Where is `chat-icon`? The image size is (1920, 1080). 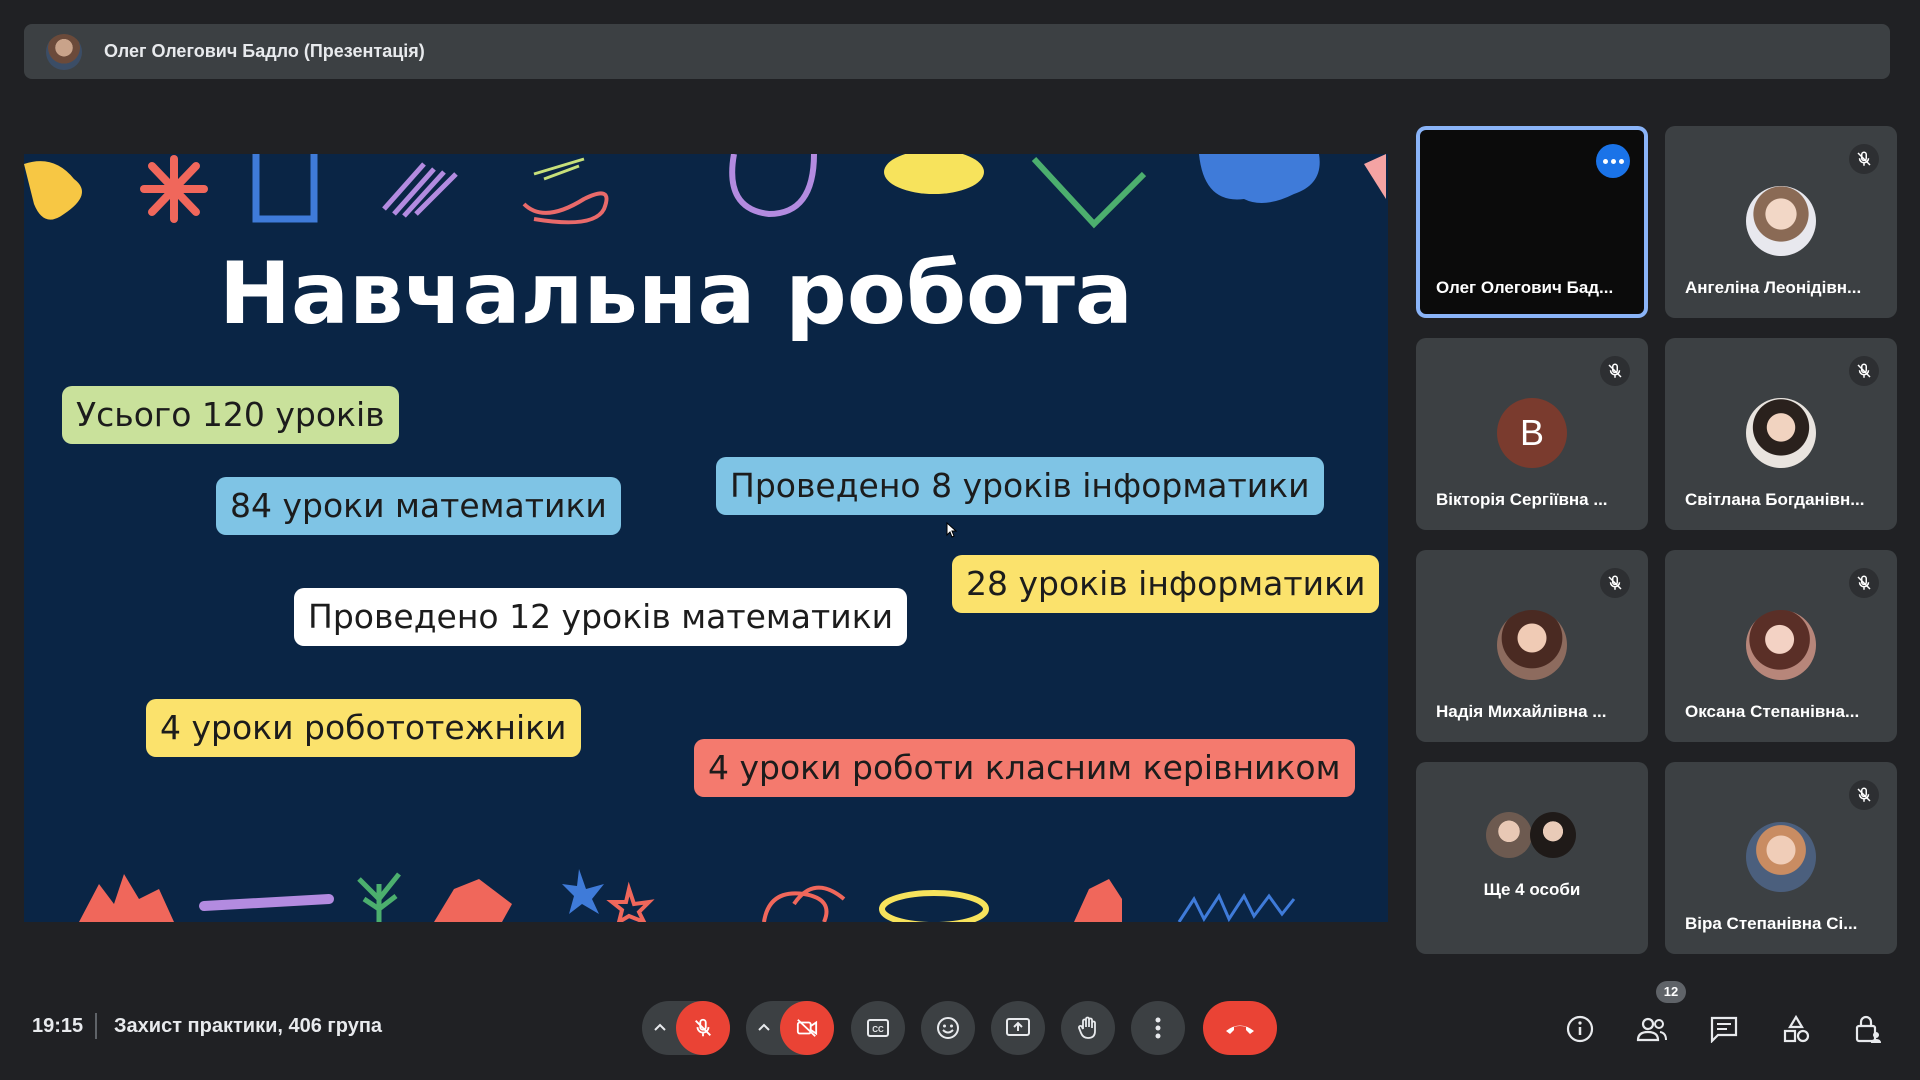
chat-icon is located at coordinates (1724, 1029).